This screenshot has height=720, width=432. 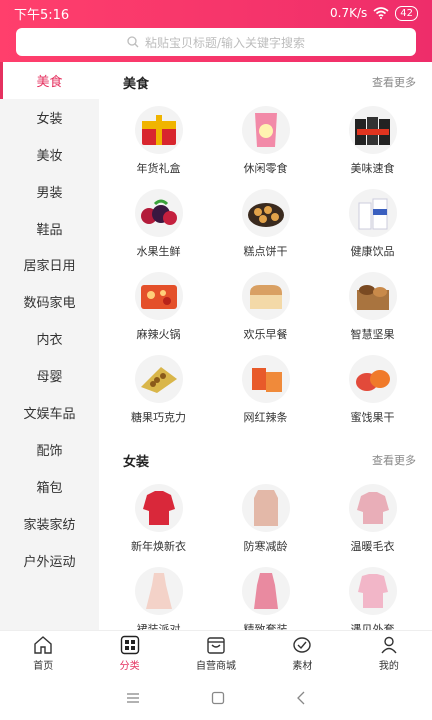 I want to click on hotpot-icon, so click(x=158, y=296).